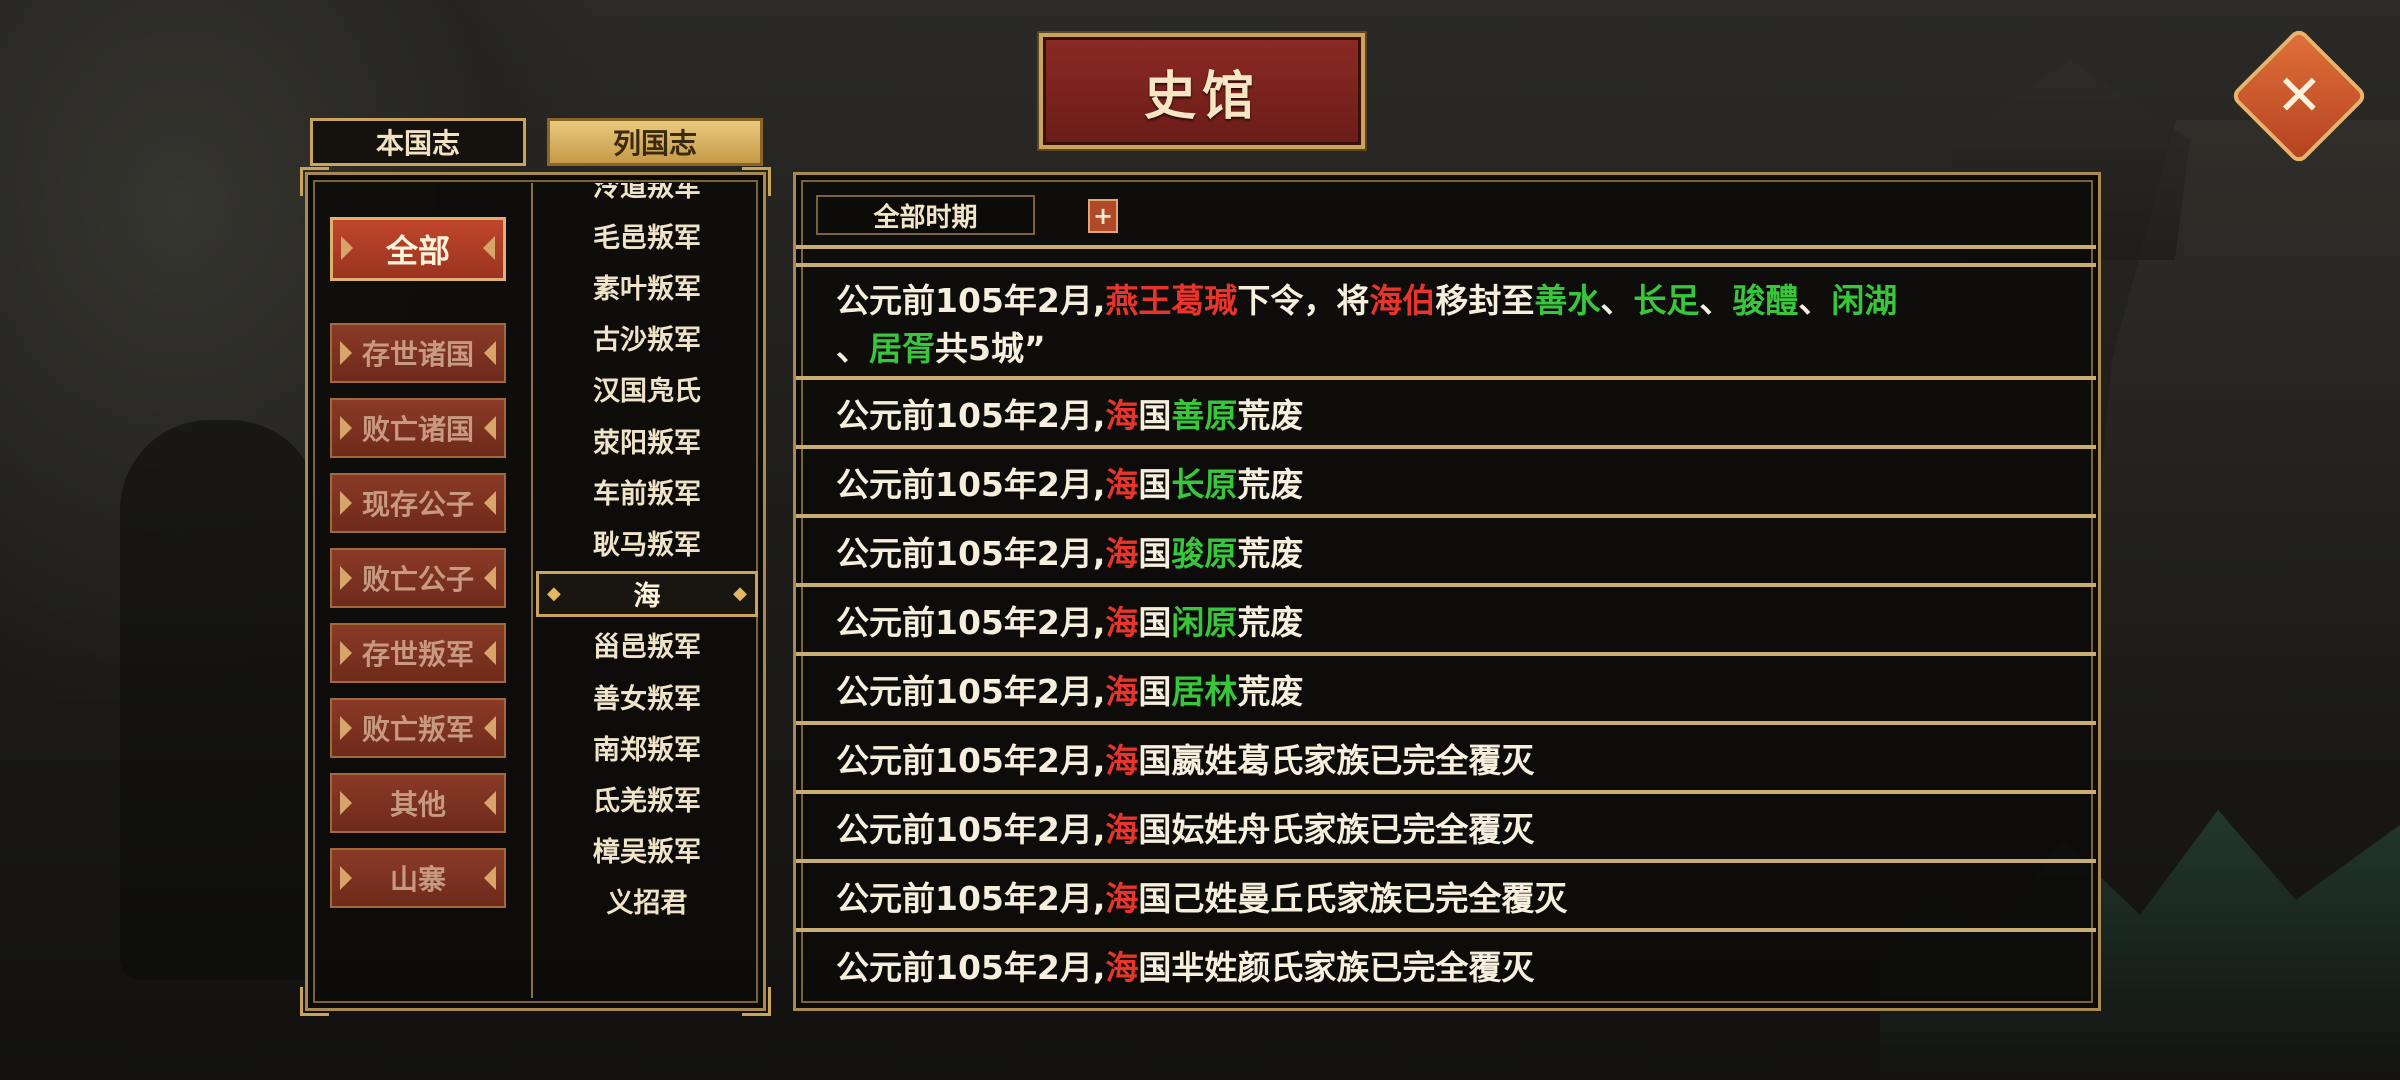 Image resolution: width=2400 pixels, height=1080 pixels. What do you see at coordinates (1666, 300) in the screenshot?
I see `place-highlight: 长足` at bounding box center [1666, 300].